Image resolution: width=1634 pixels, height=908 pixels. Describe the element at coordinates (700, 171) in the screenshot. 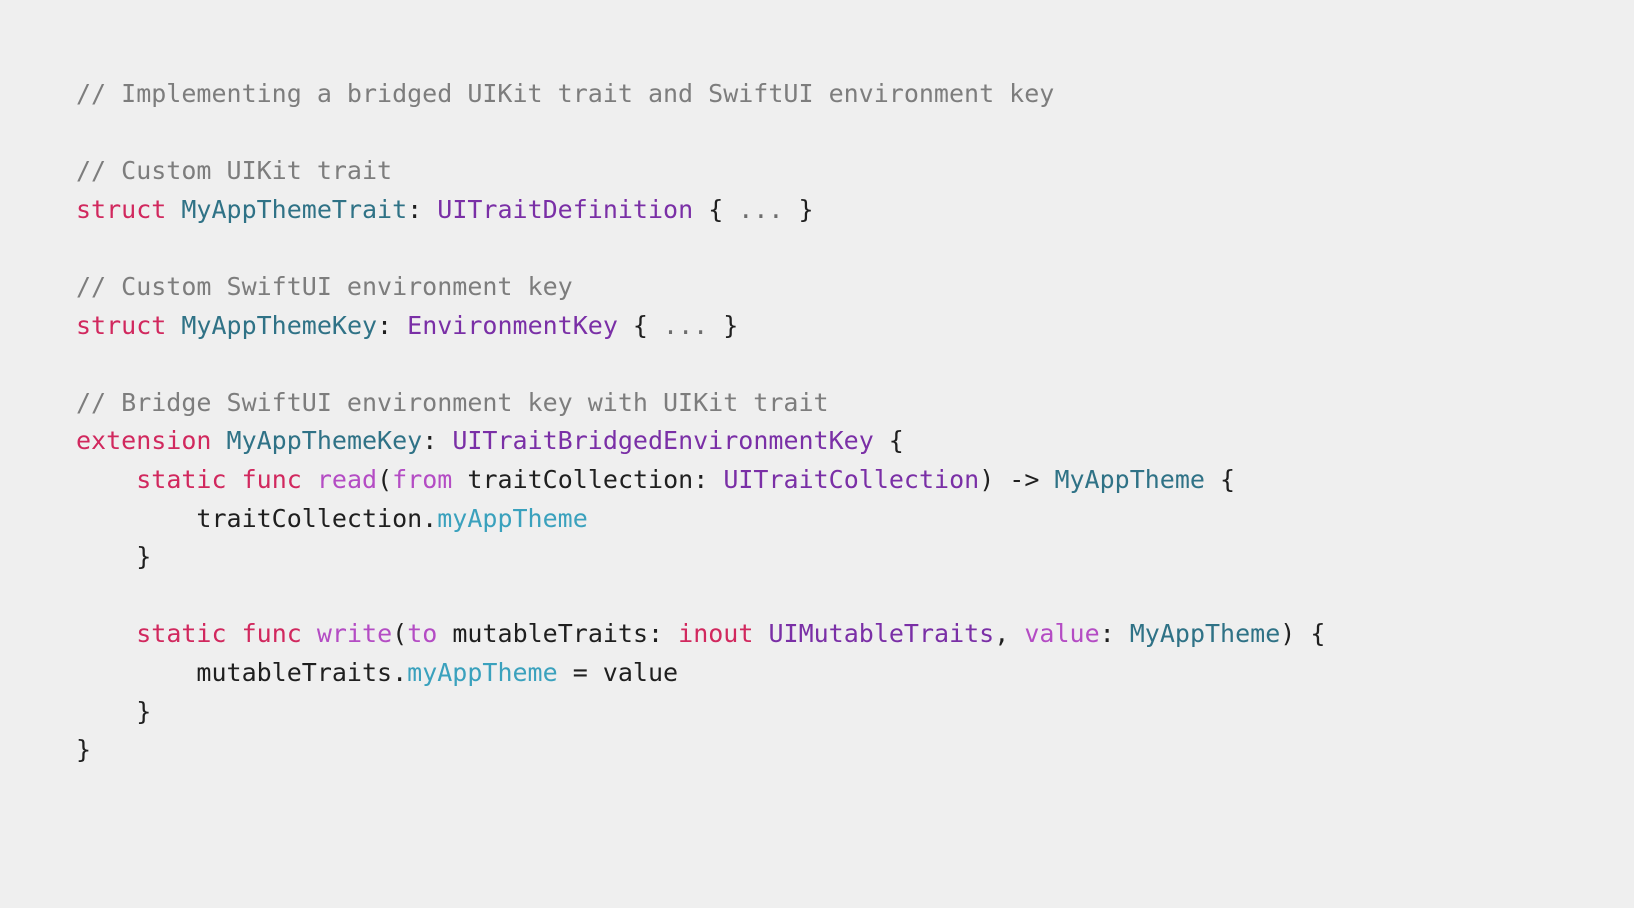

I see `code-line: // Custom UIKit trait` at that location.